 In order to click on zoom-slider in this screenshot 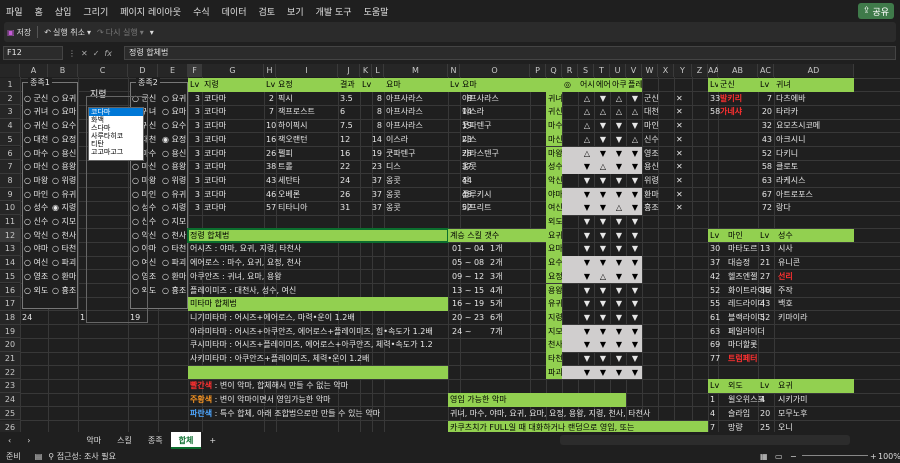, I will do `click(835, 455)`.